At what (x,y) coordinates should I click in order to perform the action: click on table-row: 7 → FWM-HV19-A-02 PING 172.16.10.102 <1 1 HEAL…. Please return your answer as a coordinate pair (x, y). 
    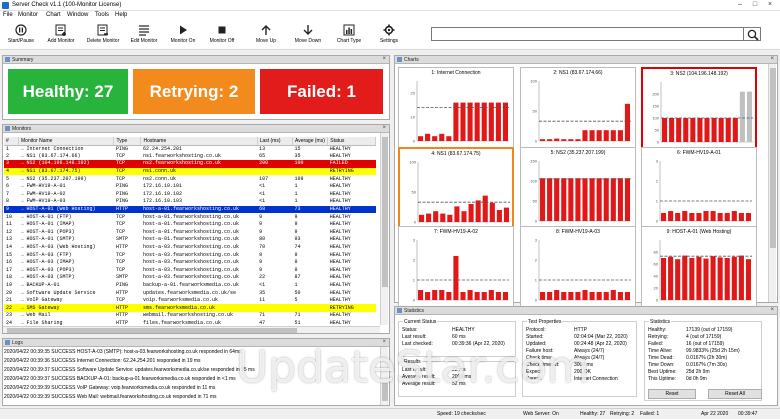
    Looking at the image, I should click on (190, 195).